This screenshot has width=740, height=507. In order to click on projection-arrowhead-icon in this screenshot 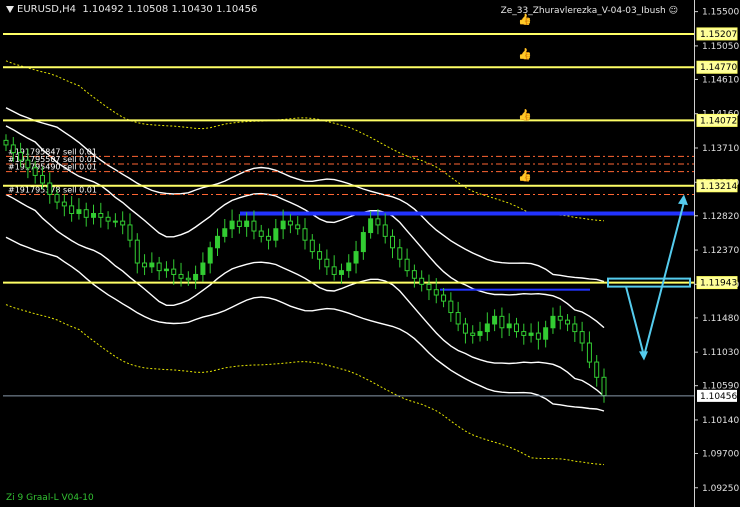, I will do `click(683, 200)`.